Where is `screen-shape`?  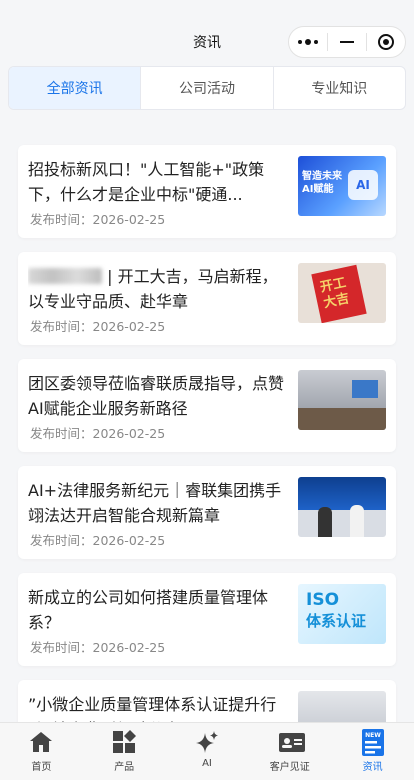
screen-shape is located at coordinates (365, 389).